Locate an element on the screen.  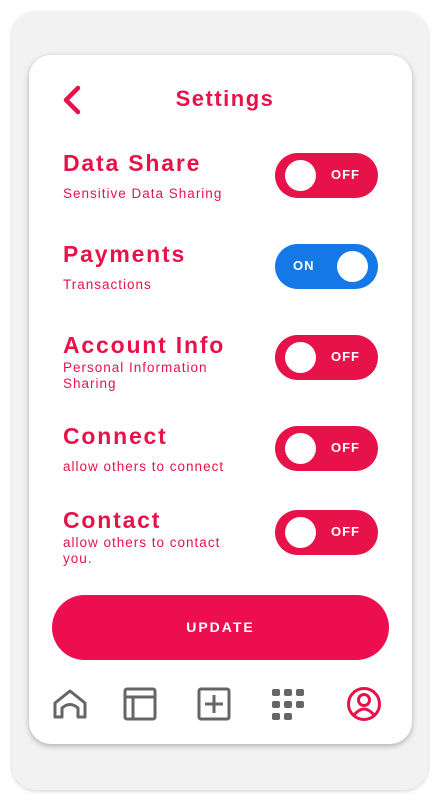
home-icon is located at coordinates (70, 704).